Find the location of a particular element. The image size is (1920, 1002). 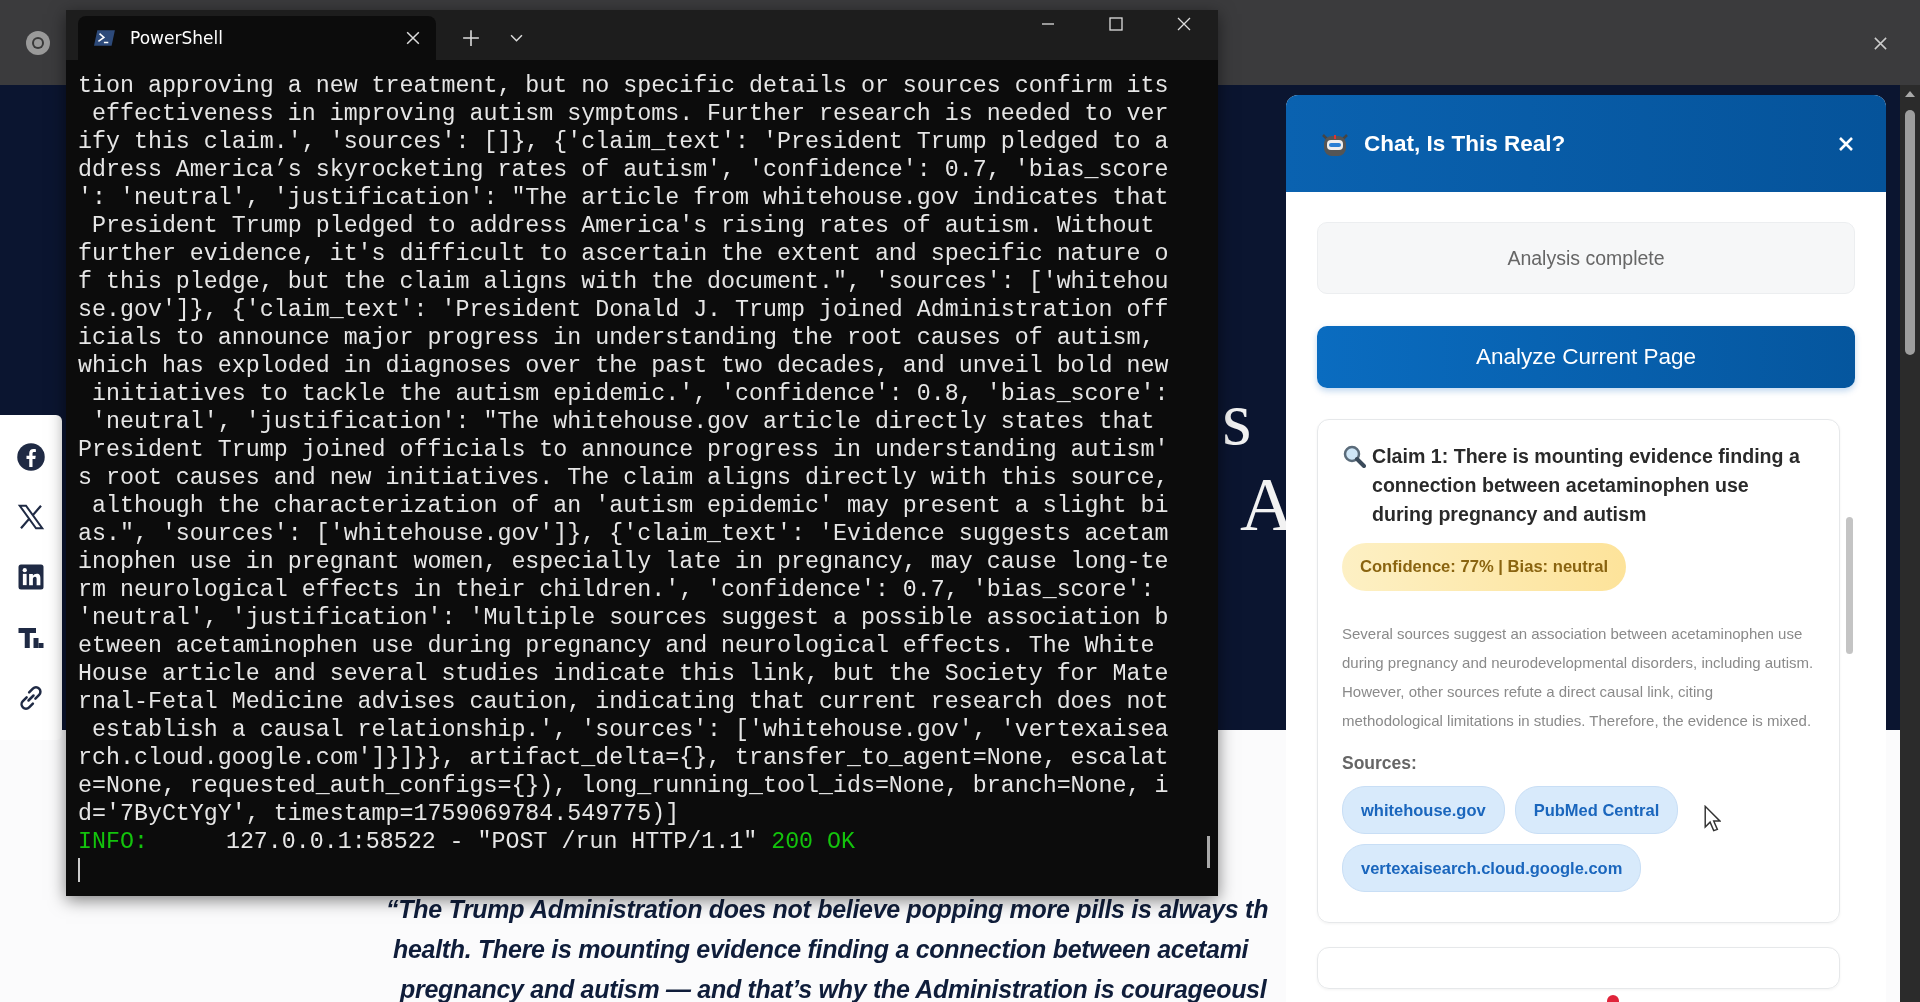

hero-title: A is located at coordinates (1267, 504).